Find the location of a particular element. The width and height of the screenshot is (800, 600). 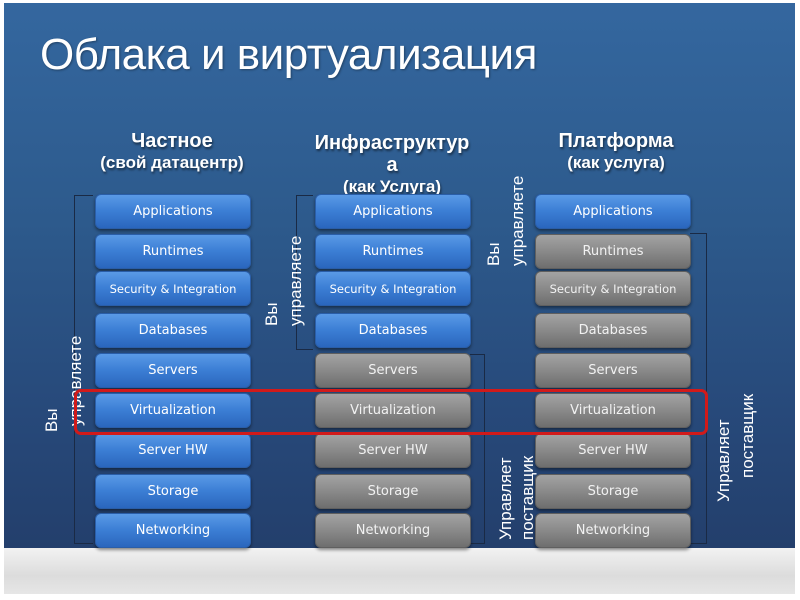

layer-paas-server-hw: Server HW is located at coordinates (613, 450).